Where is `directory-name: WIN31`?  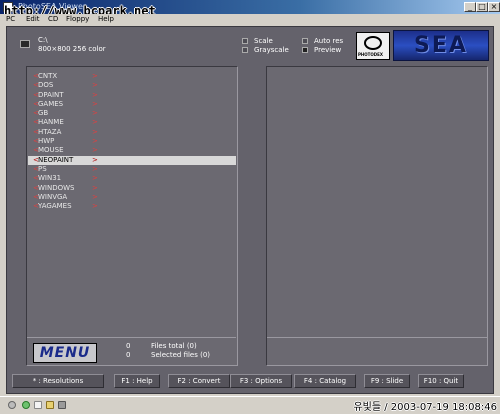 directory-name: WIN31 is located at coordinates (50, 178).